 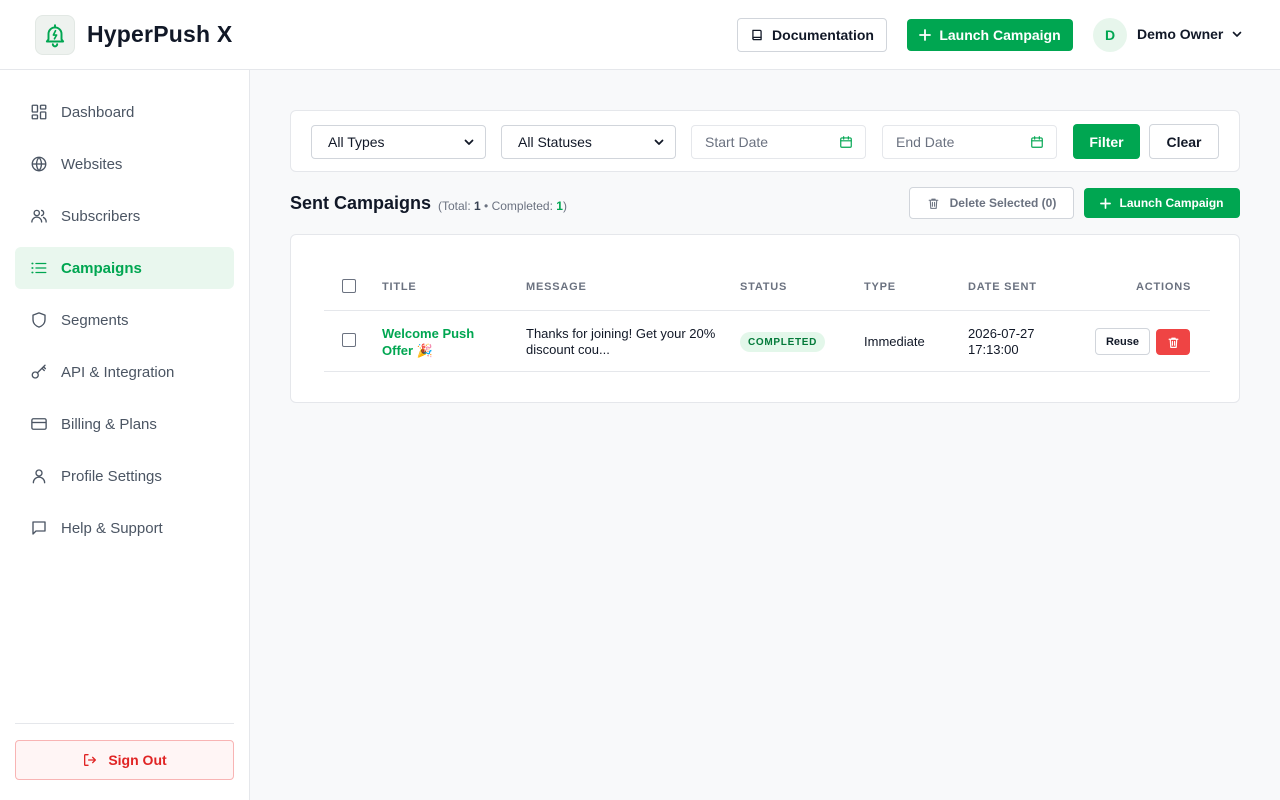 I want to click on sign-out-label: Sign Out, so click(x=137, y=760).